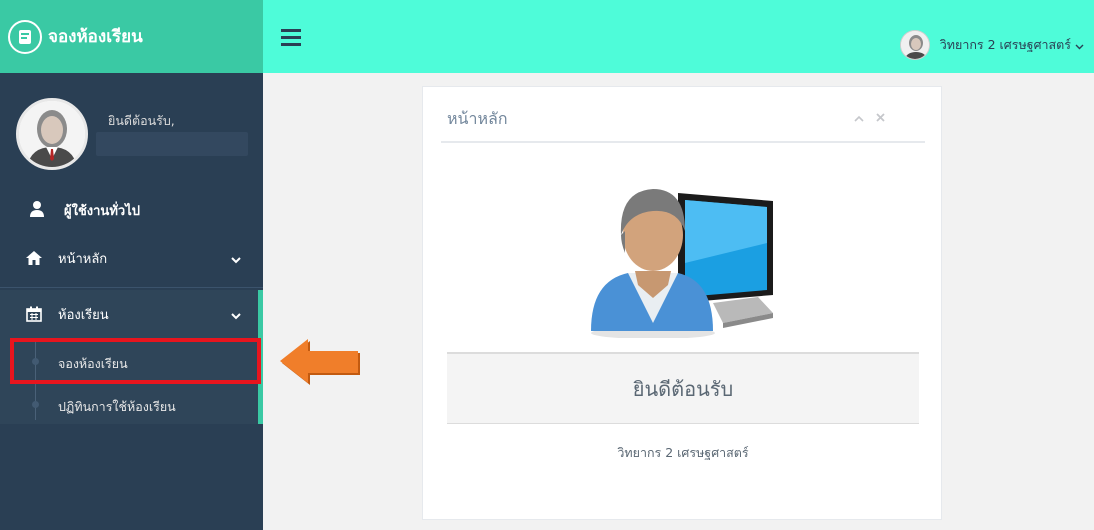 This screenshot has height=530, width=1094. What do you see at coordinates (35, 314) in the screenshot?
I see `calendar-icon` at bounding box center [35, 314].